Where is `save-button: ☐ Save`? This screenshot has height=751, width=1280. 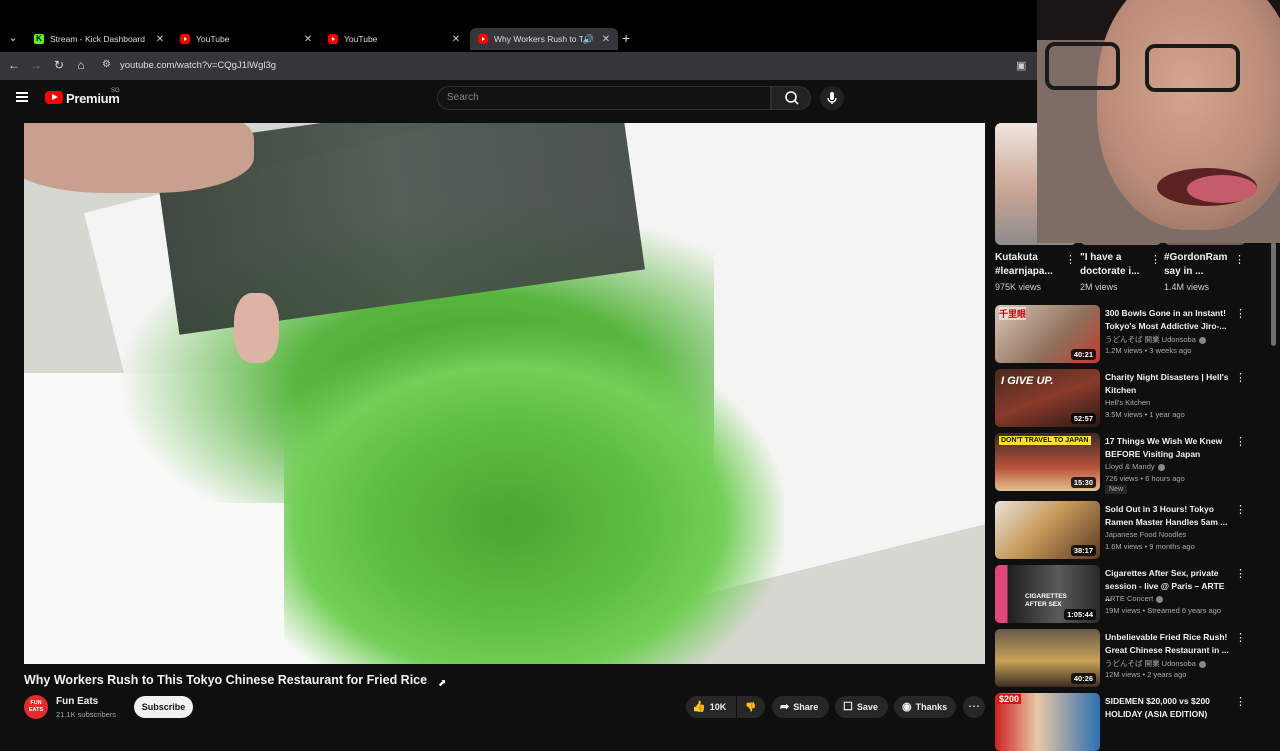
save-button: ☐ Save is located at coordinates (861, 707).